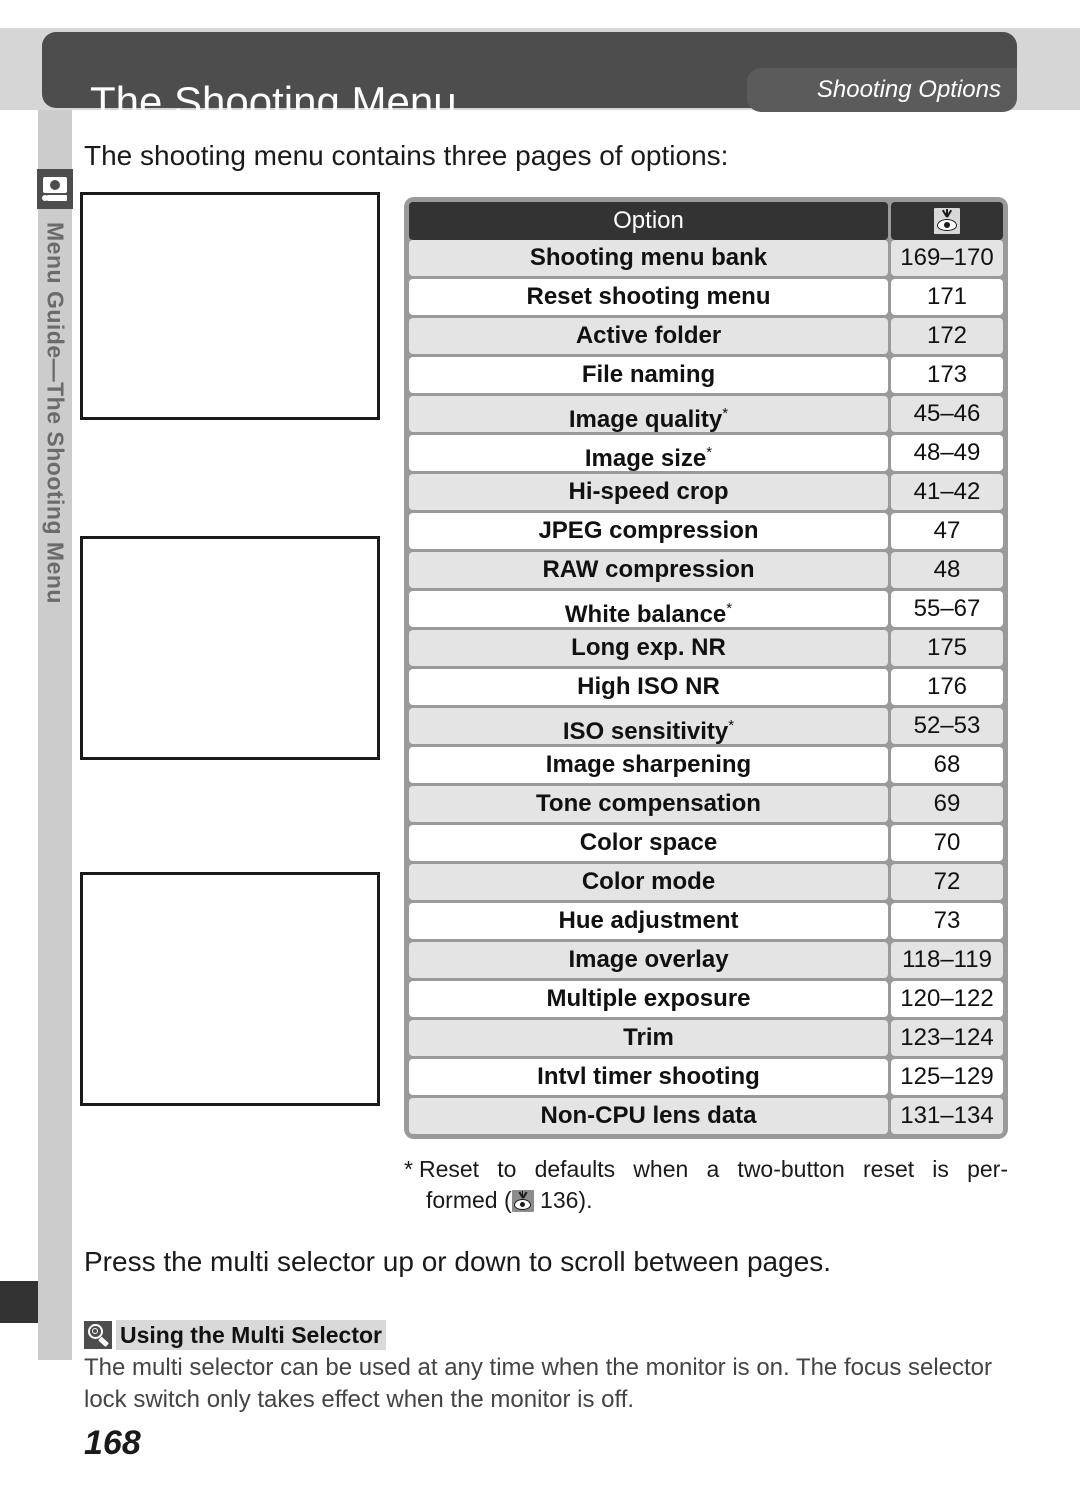  Describe the element at coordinates (947, 882) in the screenshot. I see `page-reference-cell: 72` at that location.